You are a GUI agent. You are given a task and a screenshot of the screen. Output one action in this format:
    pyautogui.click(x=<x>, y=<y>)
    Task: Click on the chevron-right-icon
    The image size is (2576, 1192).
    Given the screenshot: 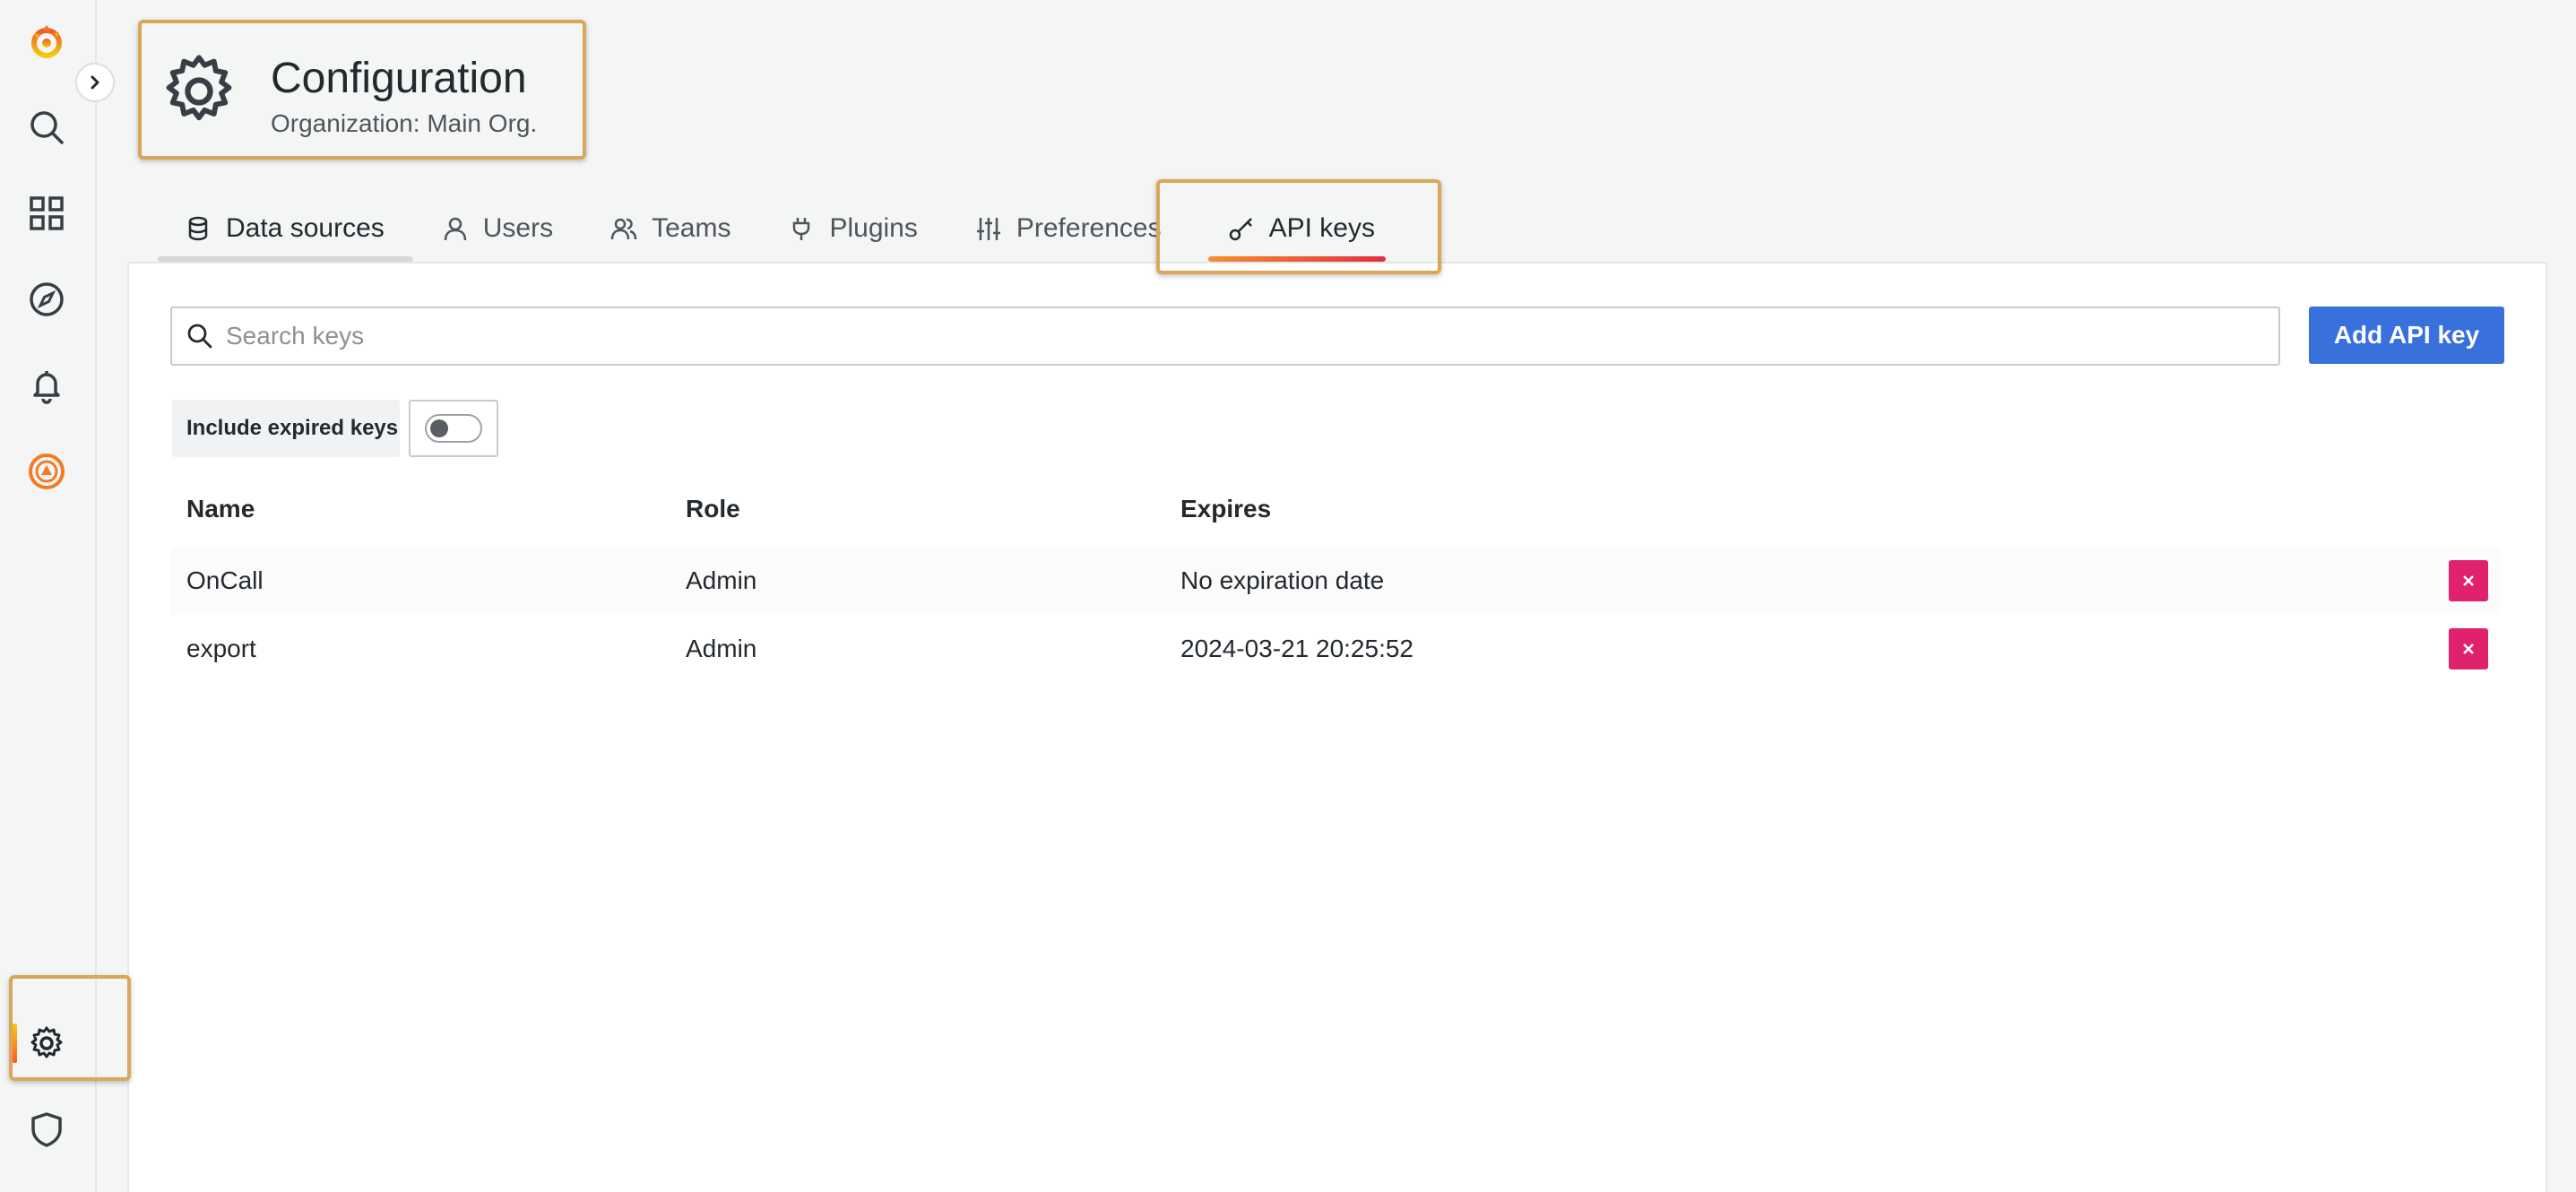 What is the action you would take?
    pyautogui.click(x=95, y=82)
    